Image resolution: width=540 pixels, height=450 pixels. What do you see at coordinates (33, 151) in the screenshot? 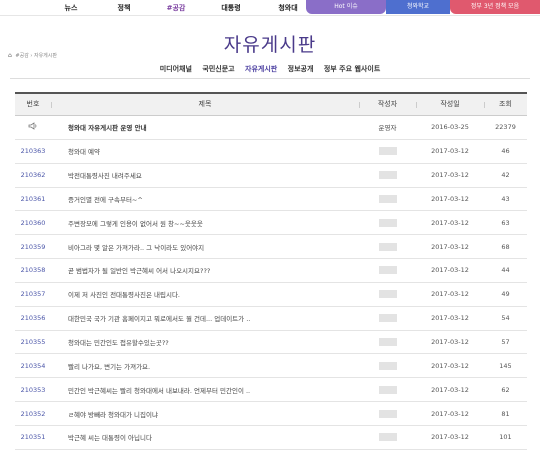
I see `post-number: 210363` at bounding box center [33, 151].